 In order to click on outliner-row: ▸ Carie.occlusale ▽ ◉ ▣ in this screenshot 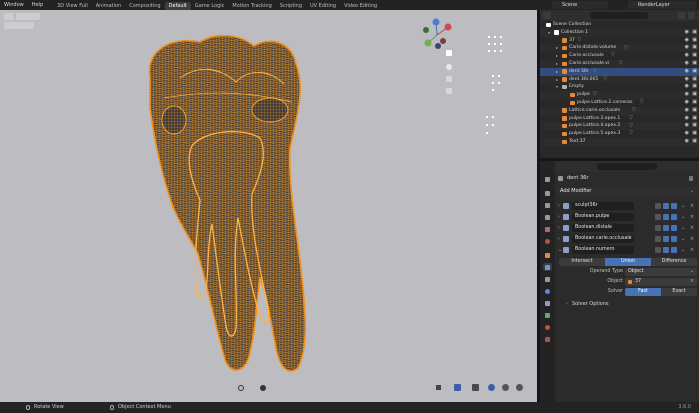, I will do `click(619, 56)`.